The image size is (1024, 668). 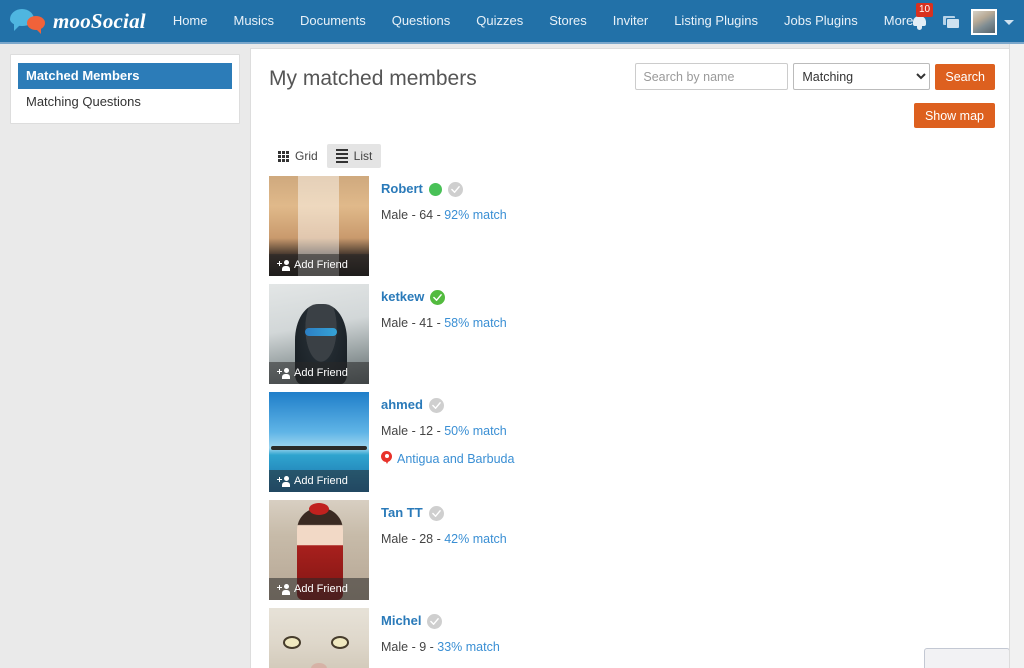 I want to click on sidebar: Matched Members Matching Questions, so click(x=125, y=89).